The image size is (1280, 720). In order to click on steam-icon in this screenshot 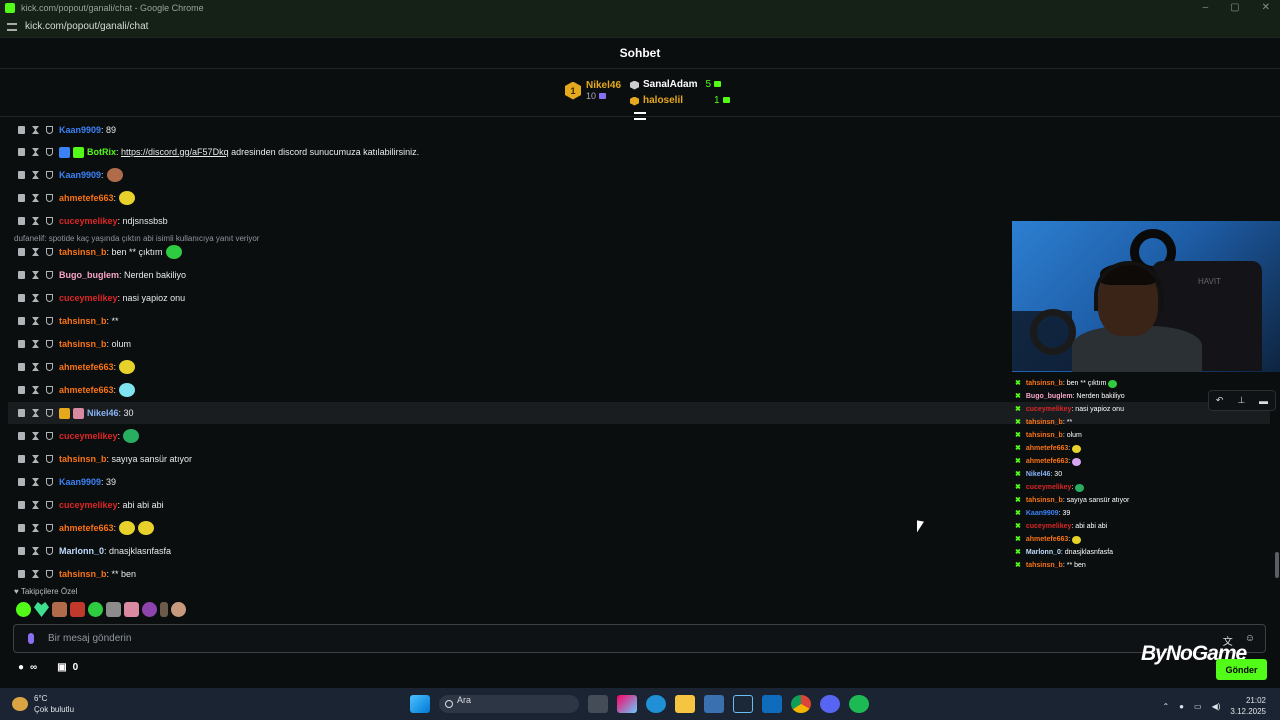, I will do `click(743, 704)`.